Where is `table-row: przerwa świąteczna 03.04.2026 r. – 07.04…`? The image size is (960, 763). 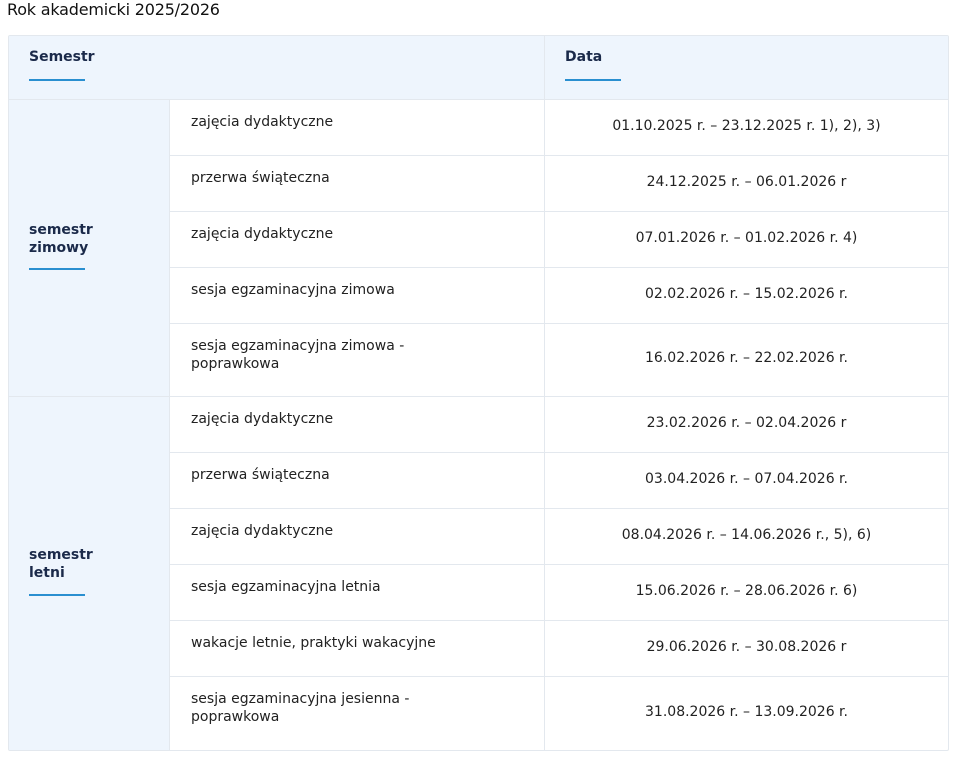
table-row: przerwa świąteczna 03.04.2026 r. – 07.04… is located at coordinates (559, 481).